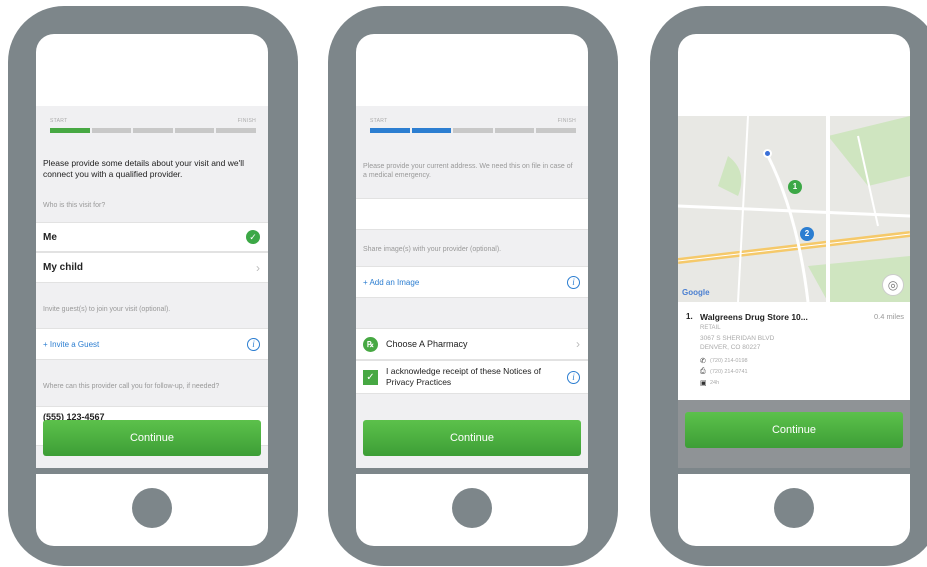 The image size is (927, 567). I want to click on option-me: Me ✓, so click(152, 237).